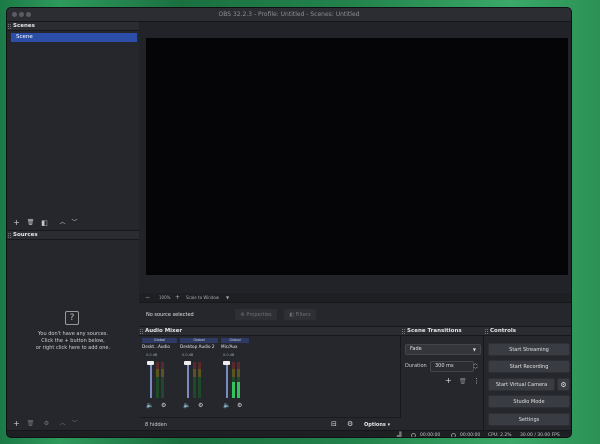  I want to click on settings-button: Settings, so click(529, 419).